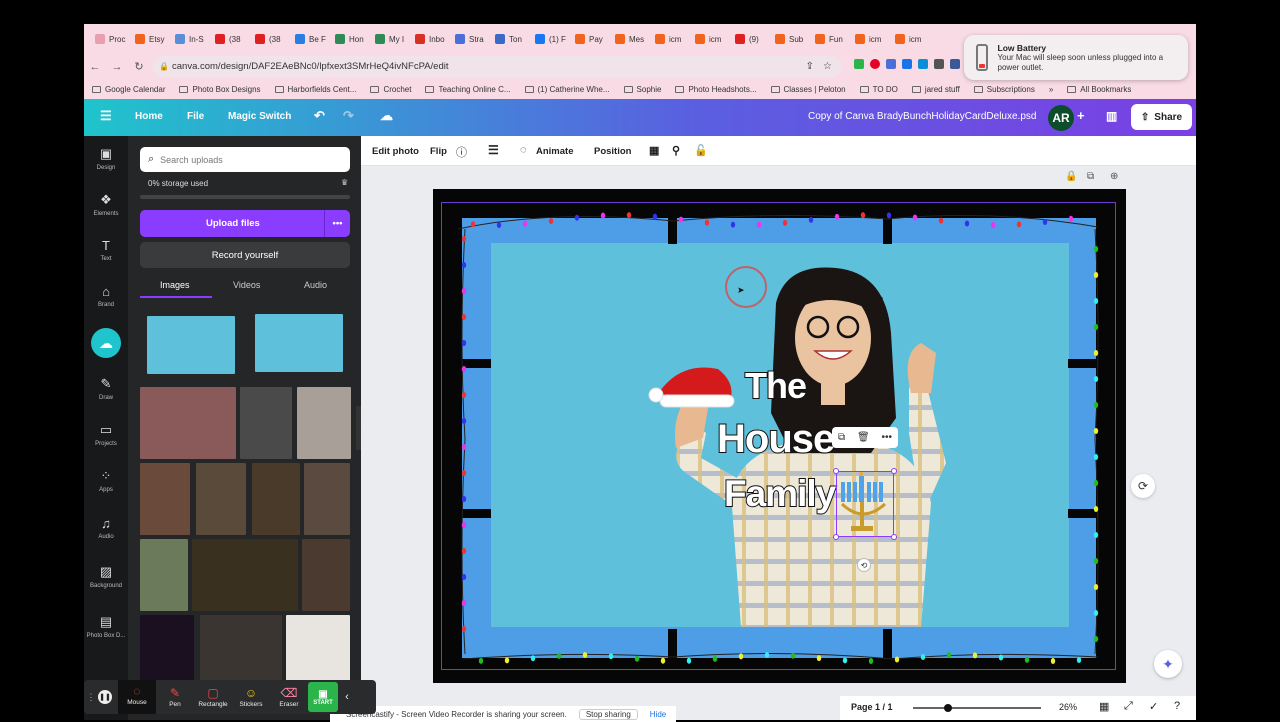  What do you see at coordinates (776, 439) in the screenshot?
I see `design-text-house: House` at bounding box center [776, 439].